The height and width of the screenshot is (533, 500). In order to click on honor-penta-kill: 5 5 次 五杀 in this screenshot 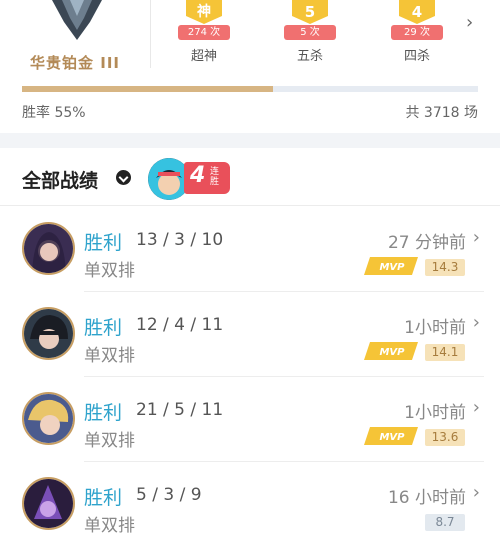, I will do `click(310, 33)`.